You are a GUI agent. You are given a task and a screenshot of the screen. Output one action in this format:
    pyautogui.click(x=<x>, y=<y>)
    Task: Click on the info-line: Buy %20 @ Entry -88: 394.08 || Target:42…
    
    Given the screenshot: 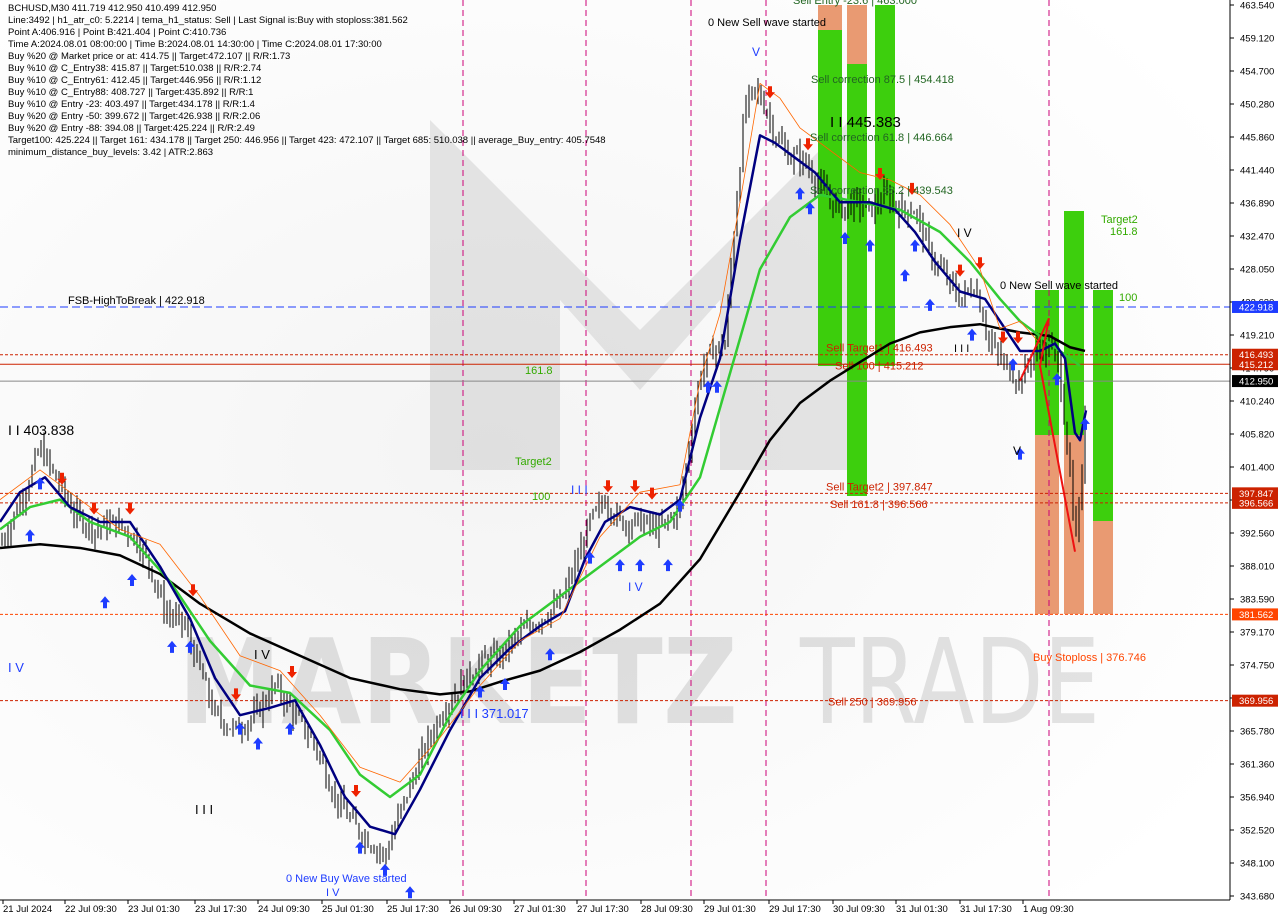 What is the action you would take?
    pyautogui.click(x=131, y=128)
    